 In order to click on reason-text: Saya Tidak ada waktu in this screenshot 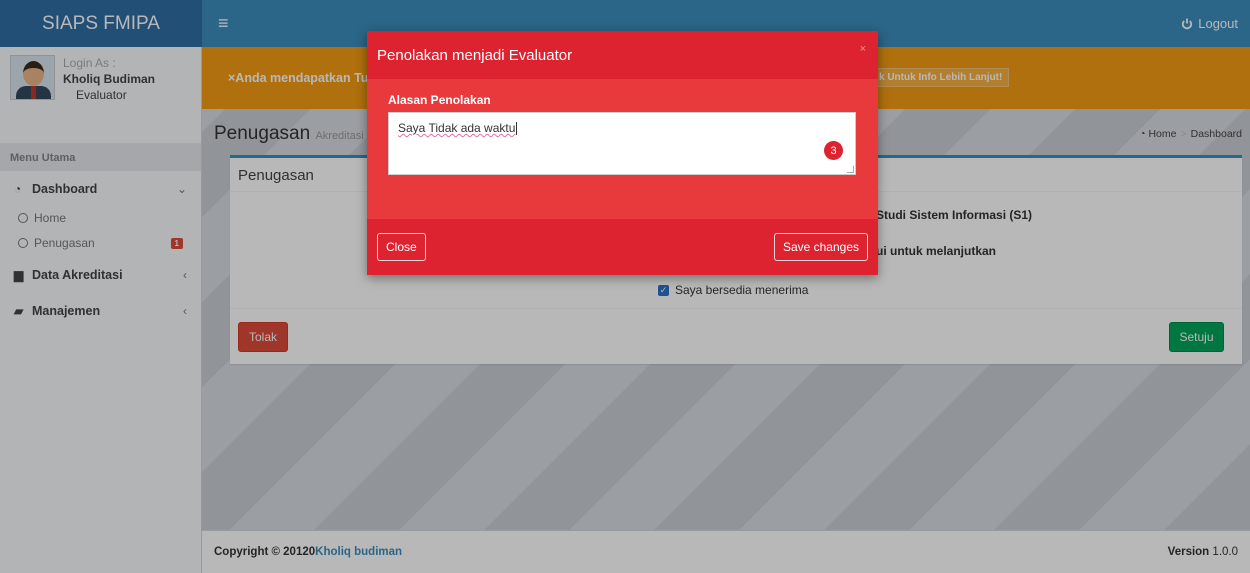, I will do `click(457, 128)`.